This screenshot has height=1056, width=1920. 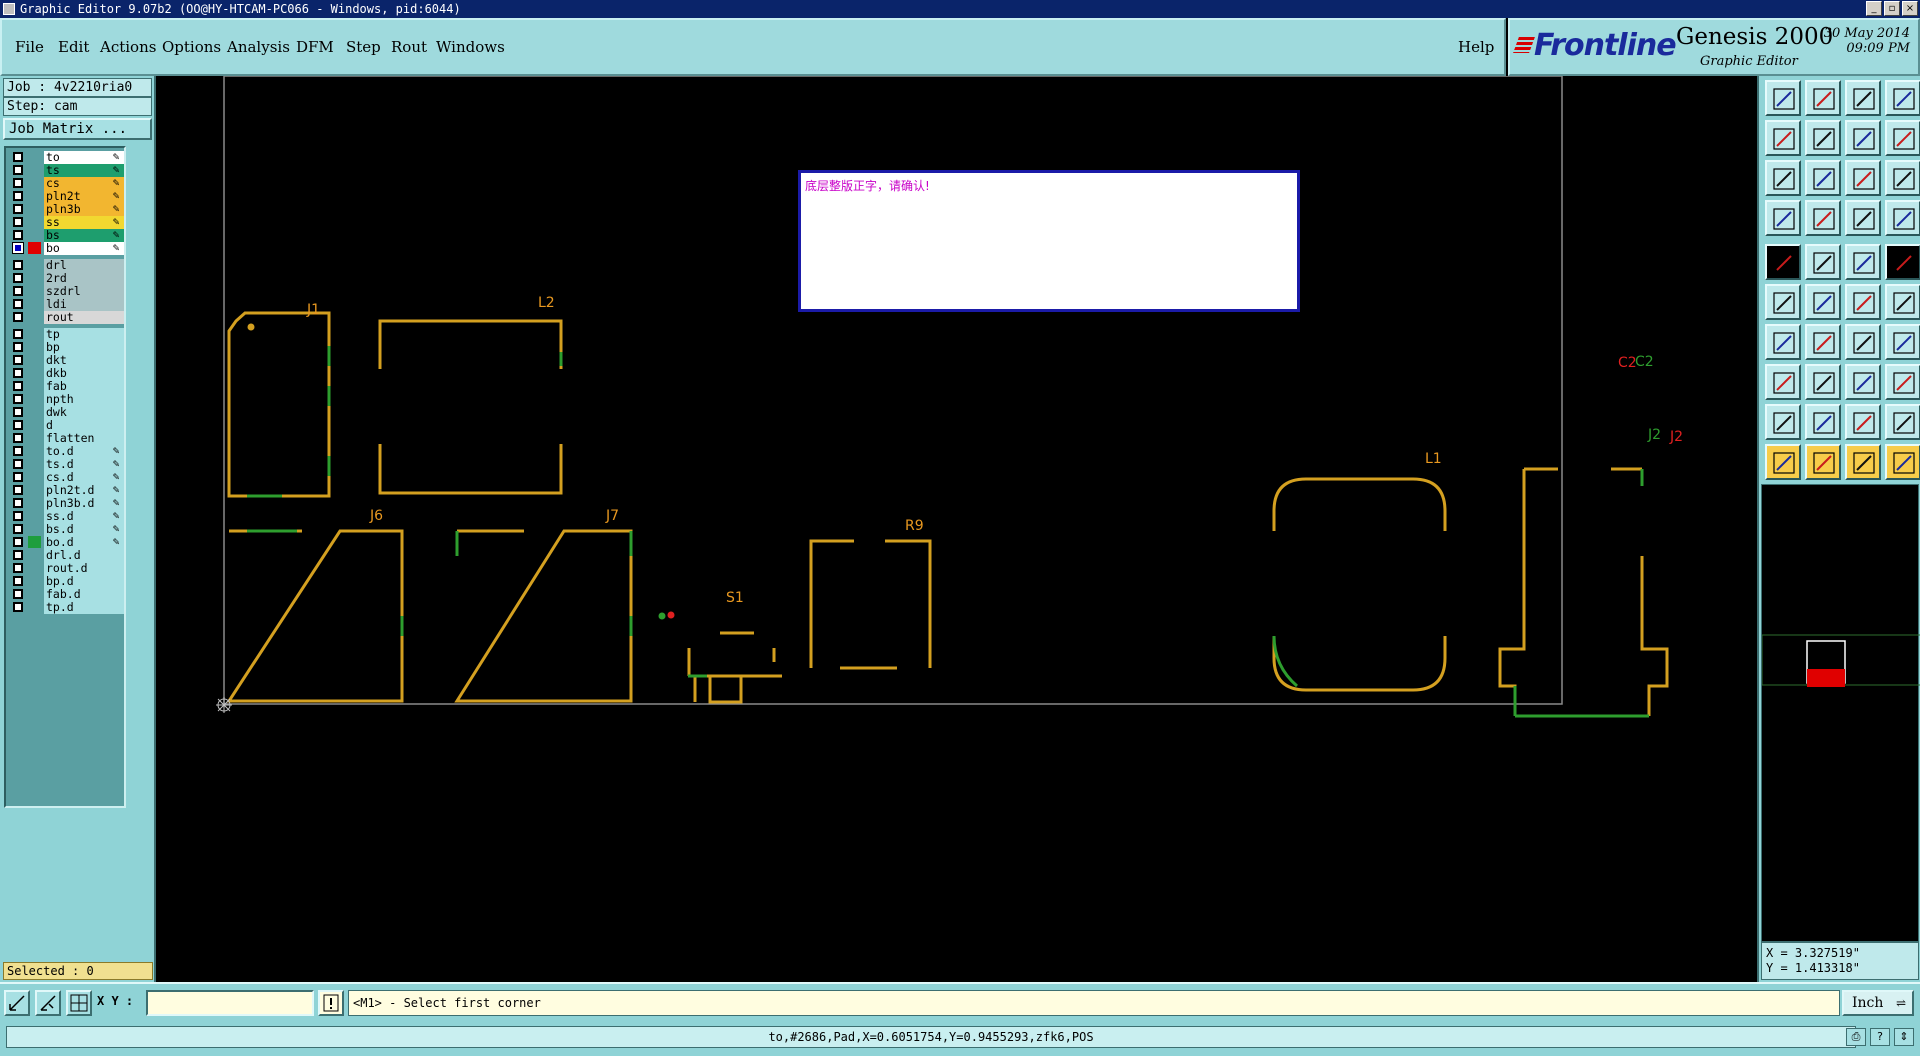 I want to click on zoom-fit-tool, so click(x=1783, y=178).